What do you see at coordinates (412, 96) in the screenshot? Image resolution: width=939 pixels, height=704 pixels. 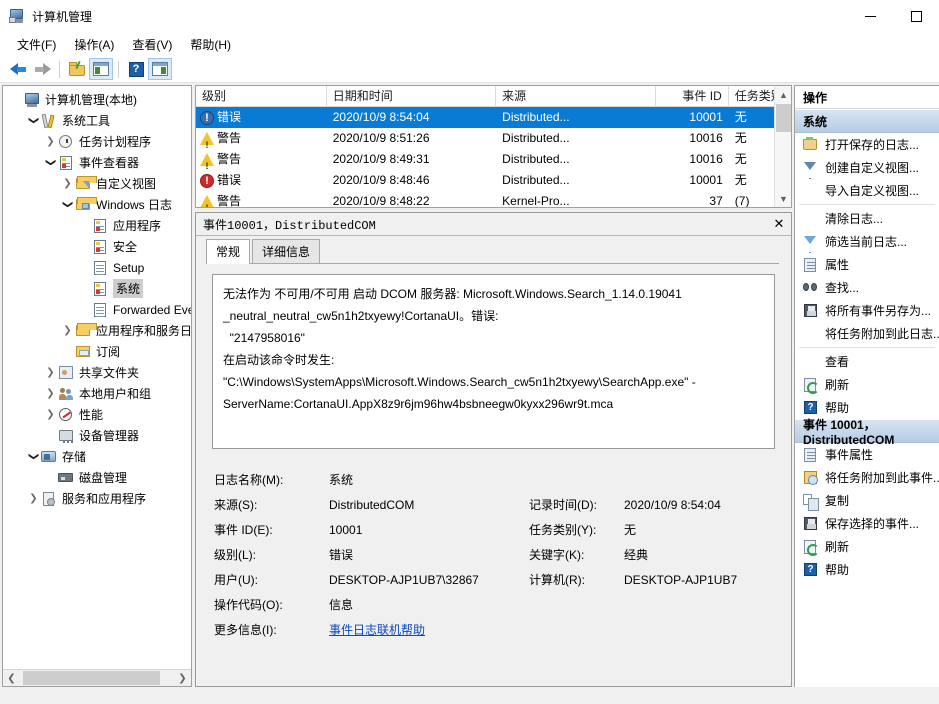 I see `column-header: 日期和时间` at bounding box center [412, 96].